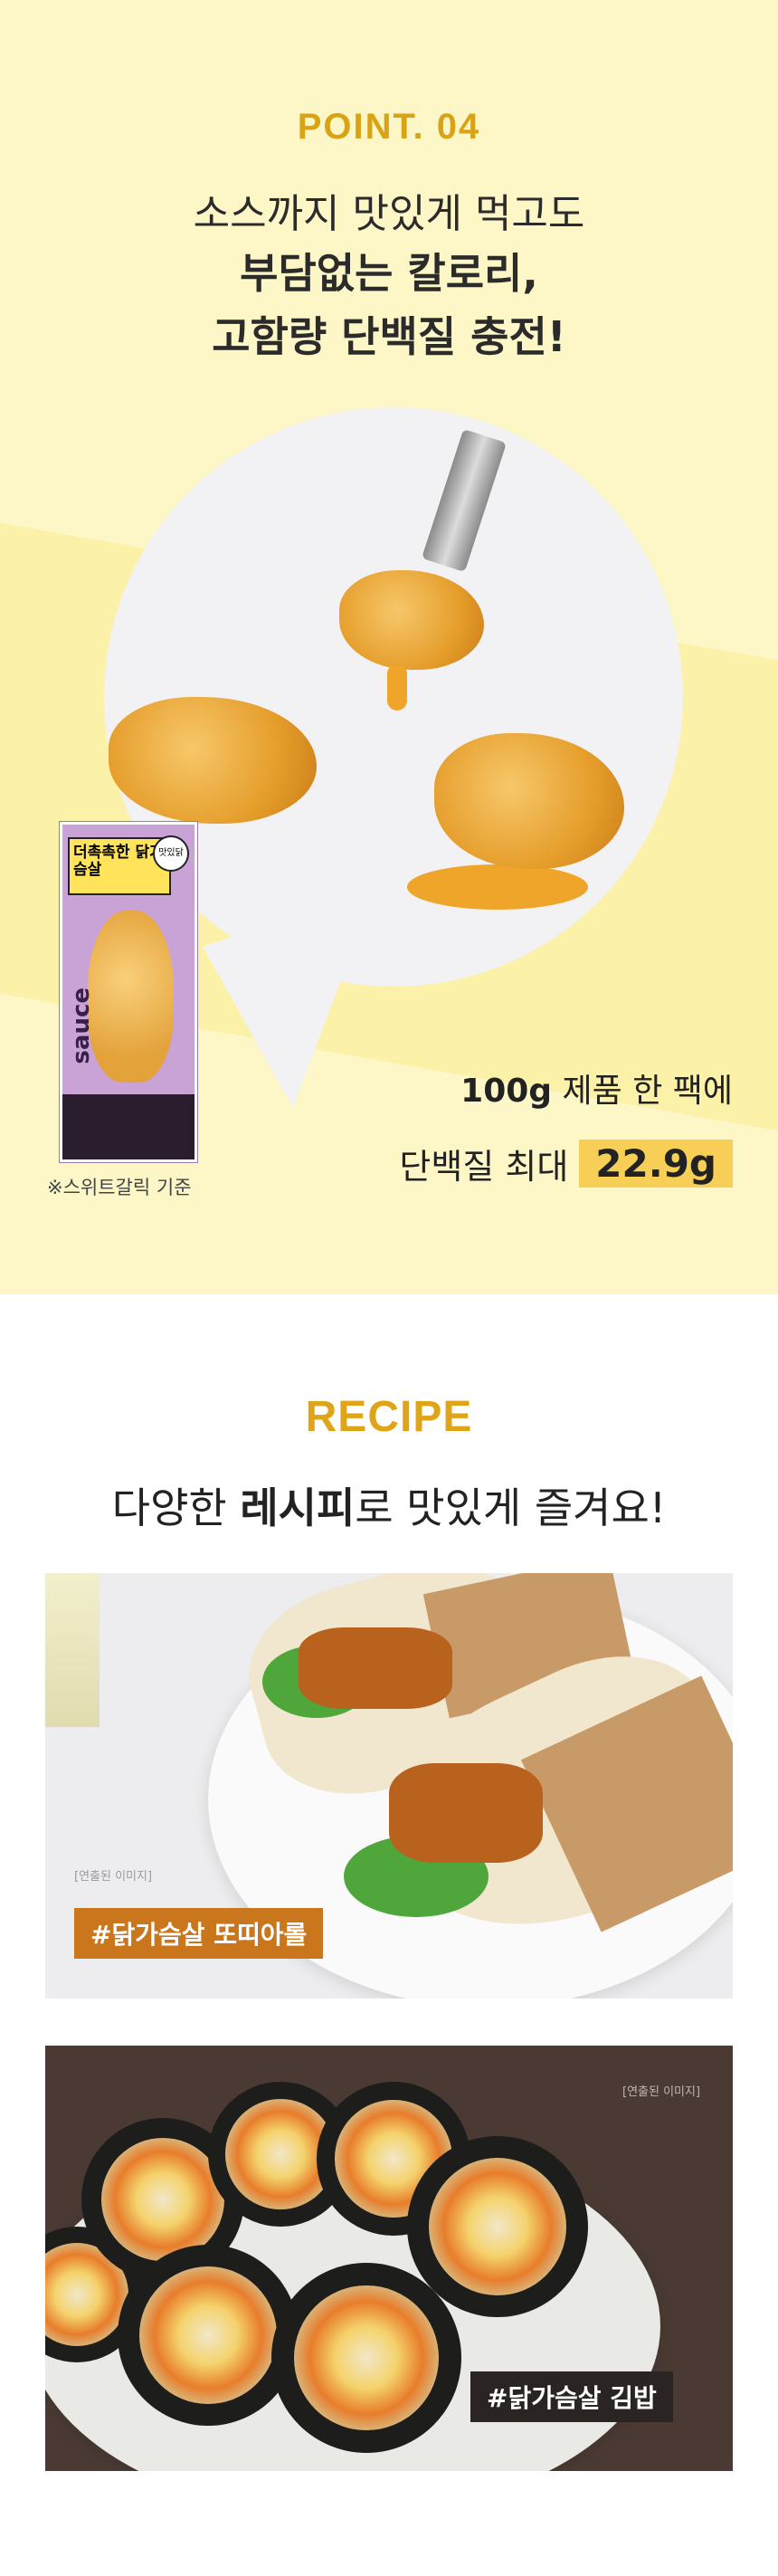 The height and width of the screenshot is (2576, 778). I want to click on product-package: 더촉촉한 닭가슴살 맛있닭 sauce, so click(128, 992).